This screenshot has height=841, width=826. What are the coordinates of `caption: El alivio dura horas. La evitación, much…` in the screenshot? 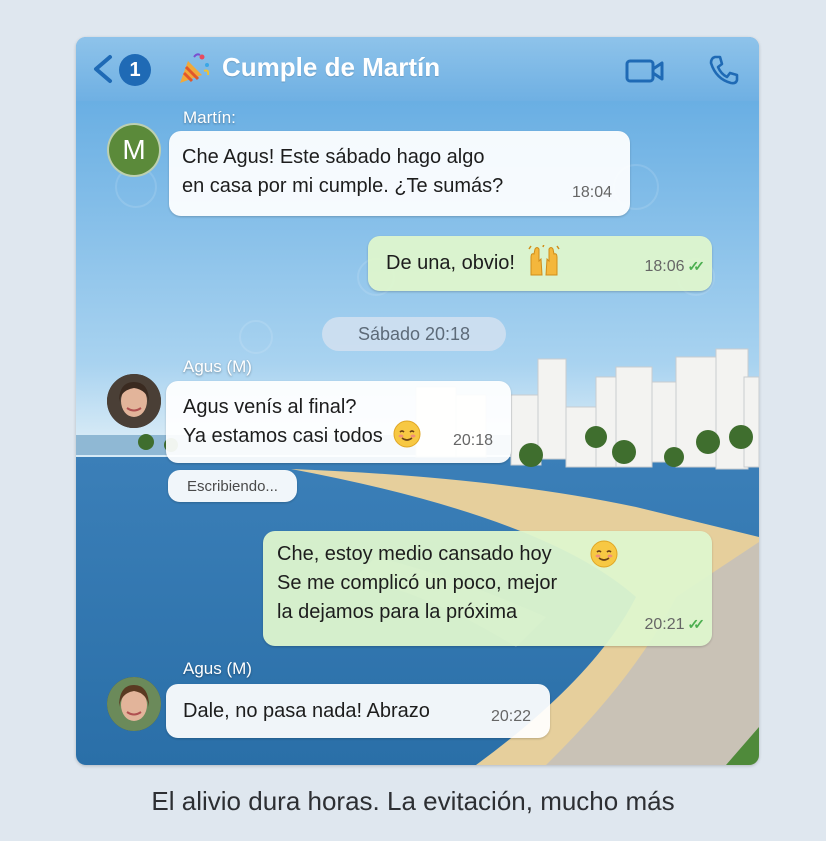 It's located at (413, 801).